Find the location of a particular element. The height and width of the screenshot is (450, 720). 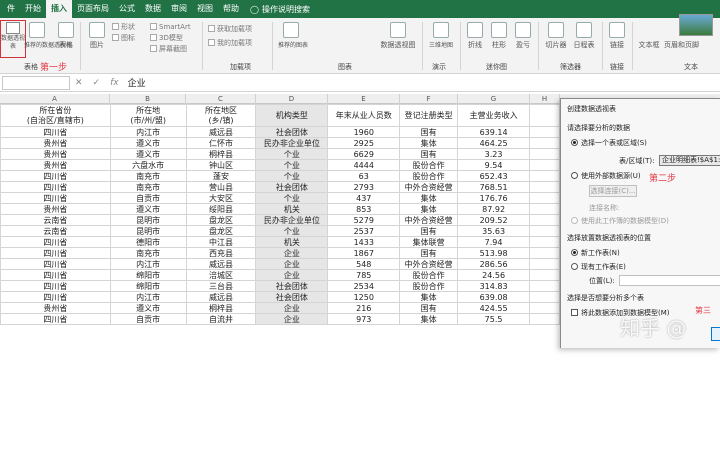

cell: 639.08 is located at coordinates (494, 297).